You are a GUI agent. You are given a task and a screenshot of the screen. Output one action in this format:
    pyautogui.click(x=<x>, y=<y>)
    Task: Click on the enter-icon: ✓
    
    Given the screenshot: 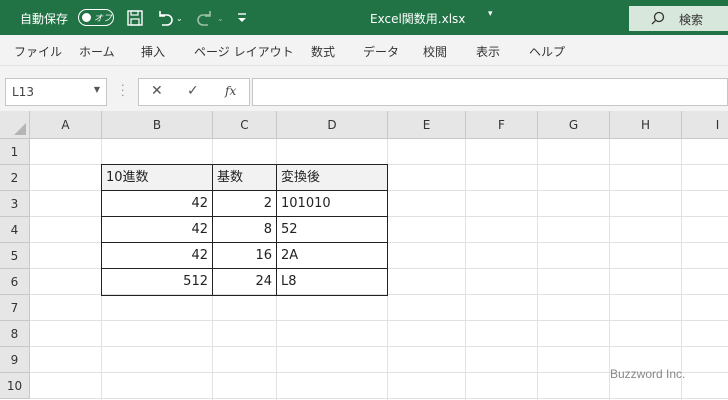 What is the action you would take?
    pyautogui.click(x=193, y=93)
    